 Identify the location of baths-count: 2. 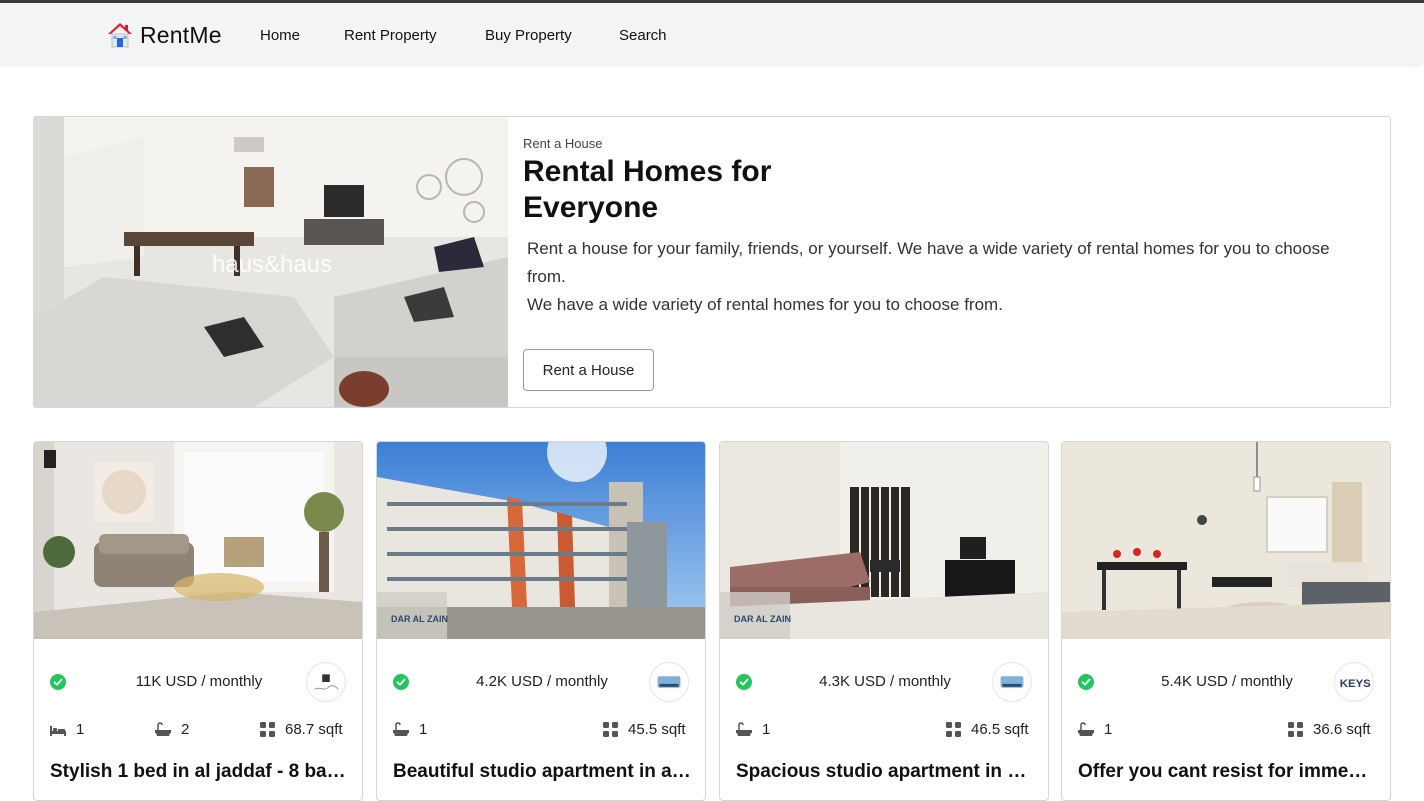
(185, 729).